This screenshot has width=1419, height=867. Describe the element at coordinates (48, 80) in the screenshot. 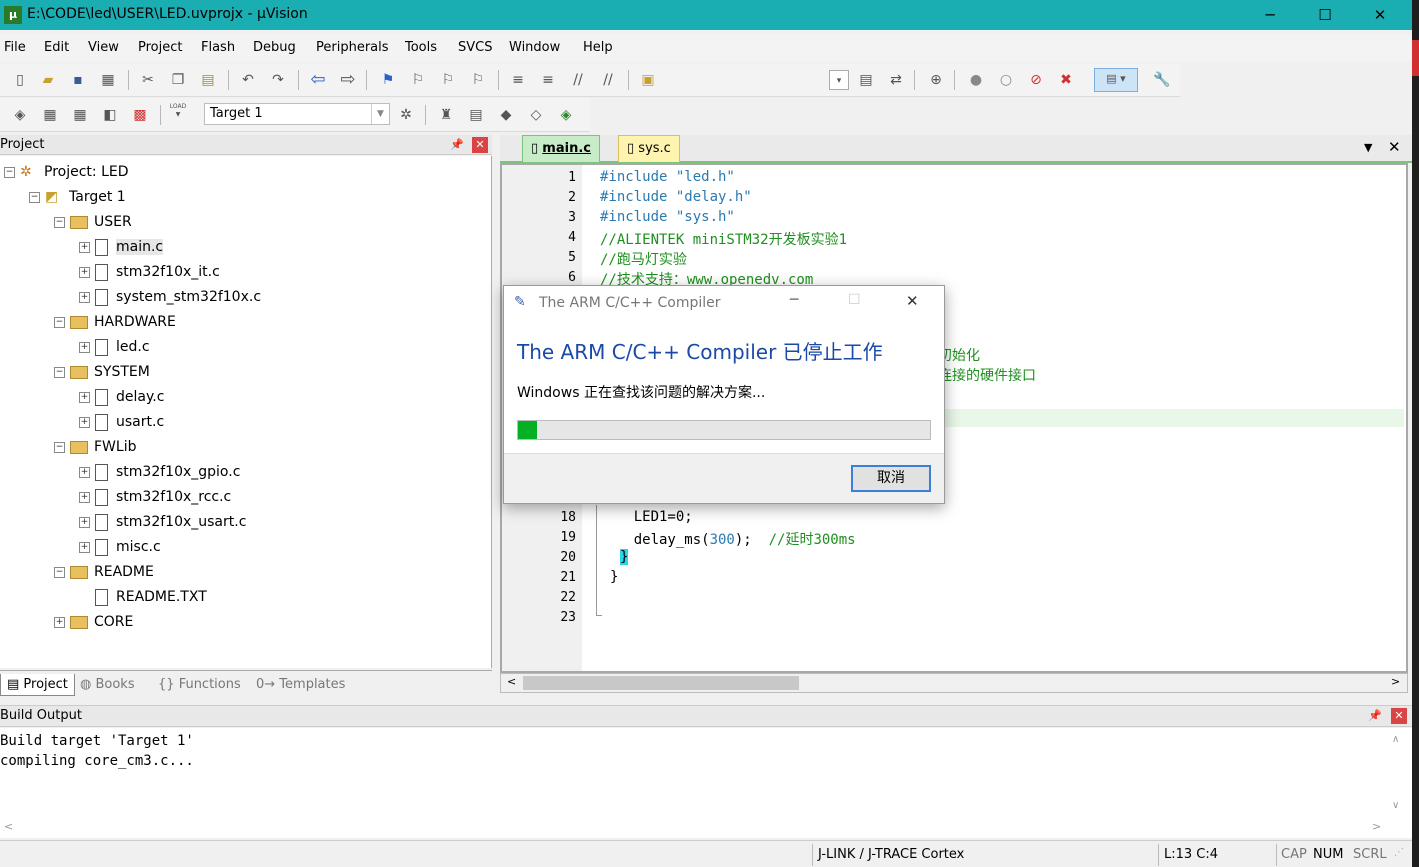

I see `open-folder-icon: ▰` at that location.